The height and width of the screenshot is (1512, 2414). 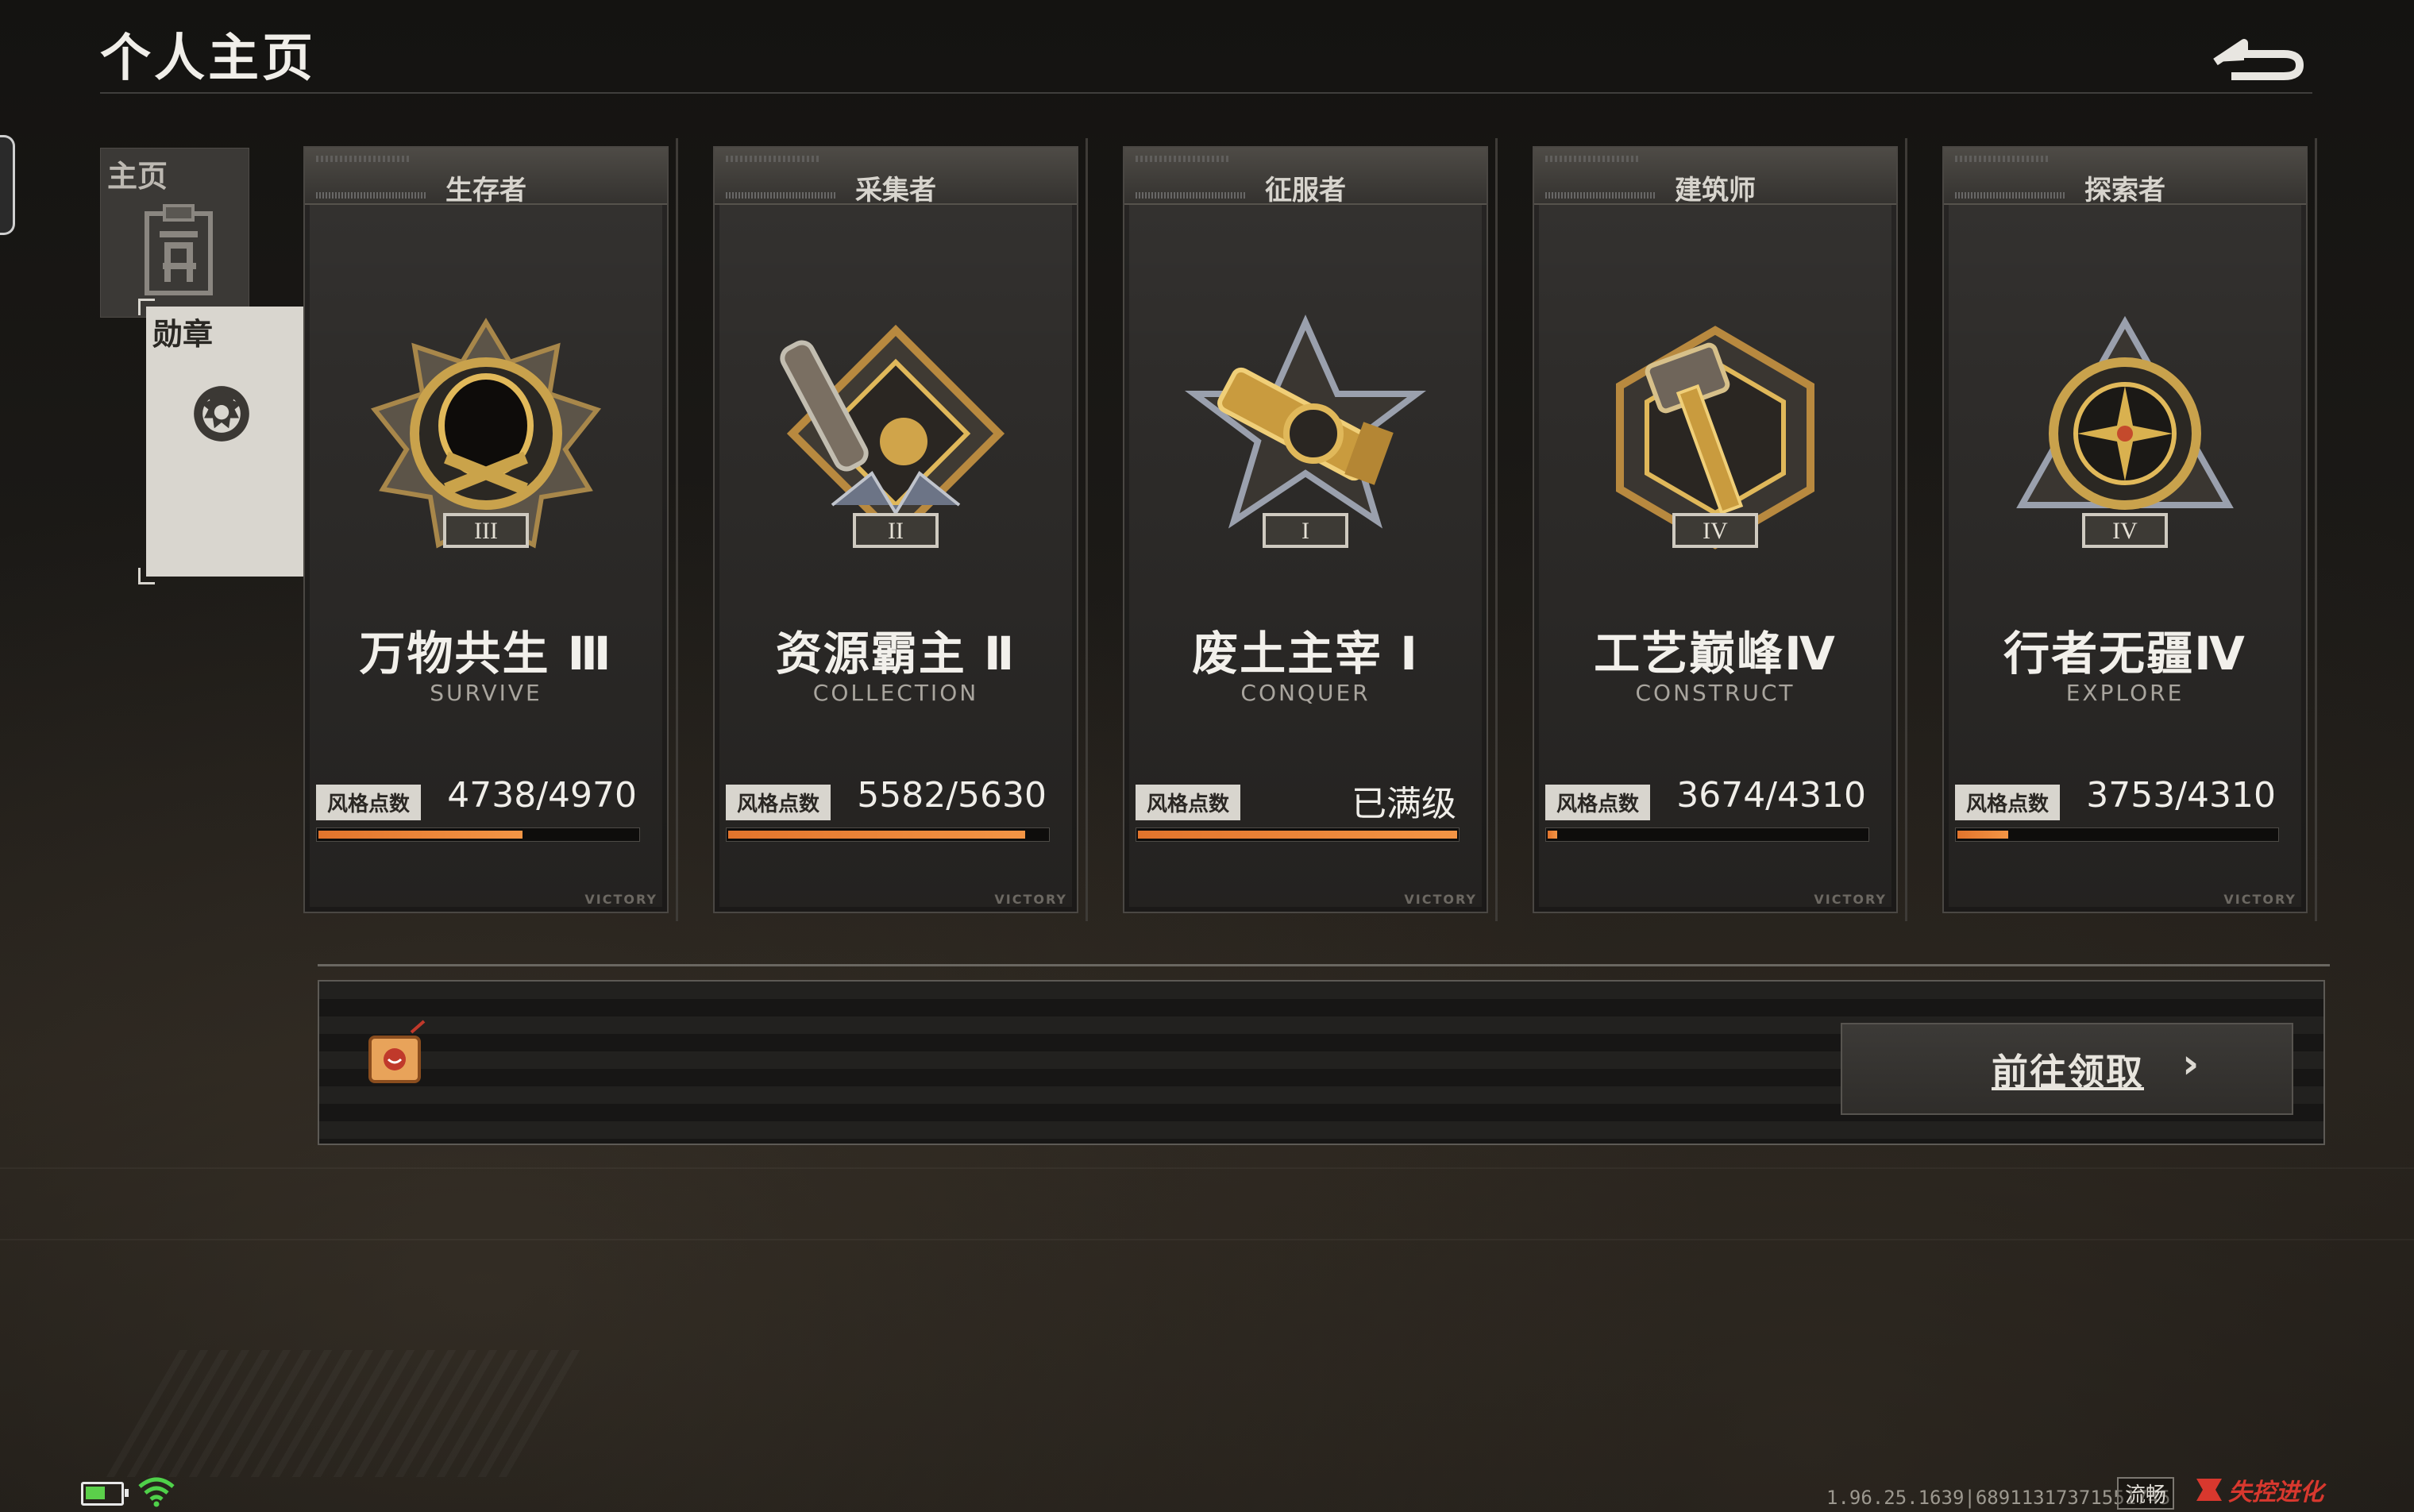 What do you see at coordinates (398, 1054) in the screenshot?
I see `gift-tv-icon` at bounding box center [398, 1054].